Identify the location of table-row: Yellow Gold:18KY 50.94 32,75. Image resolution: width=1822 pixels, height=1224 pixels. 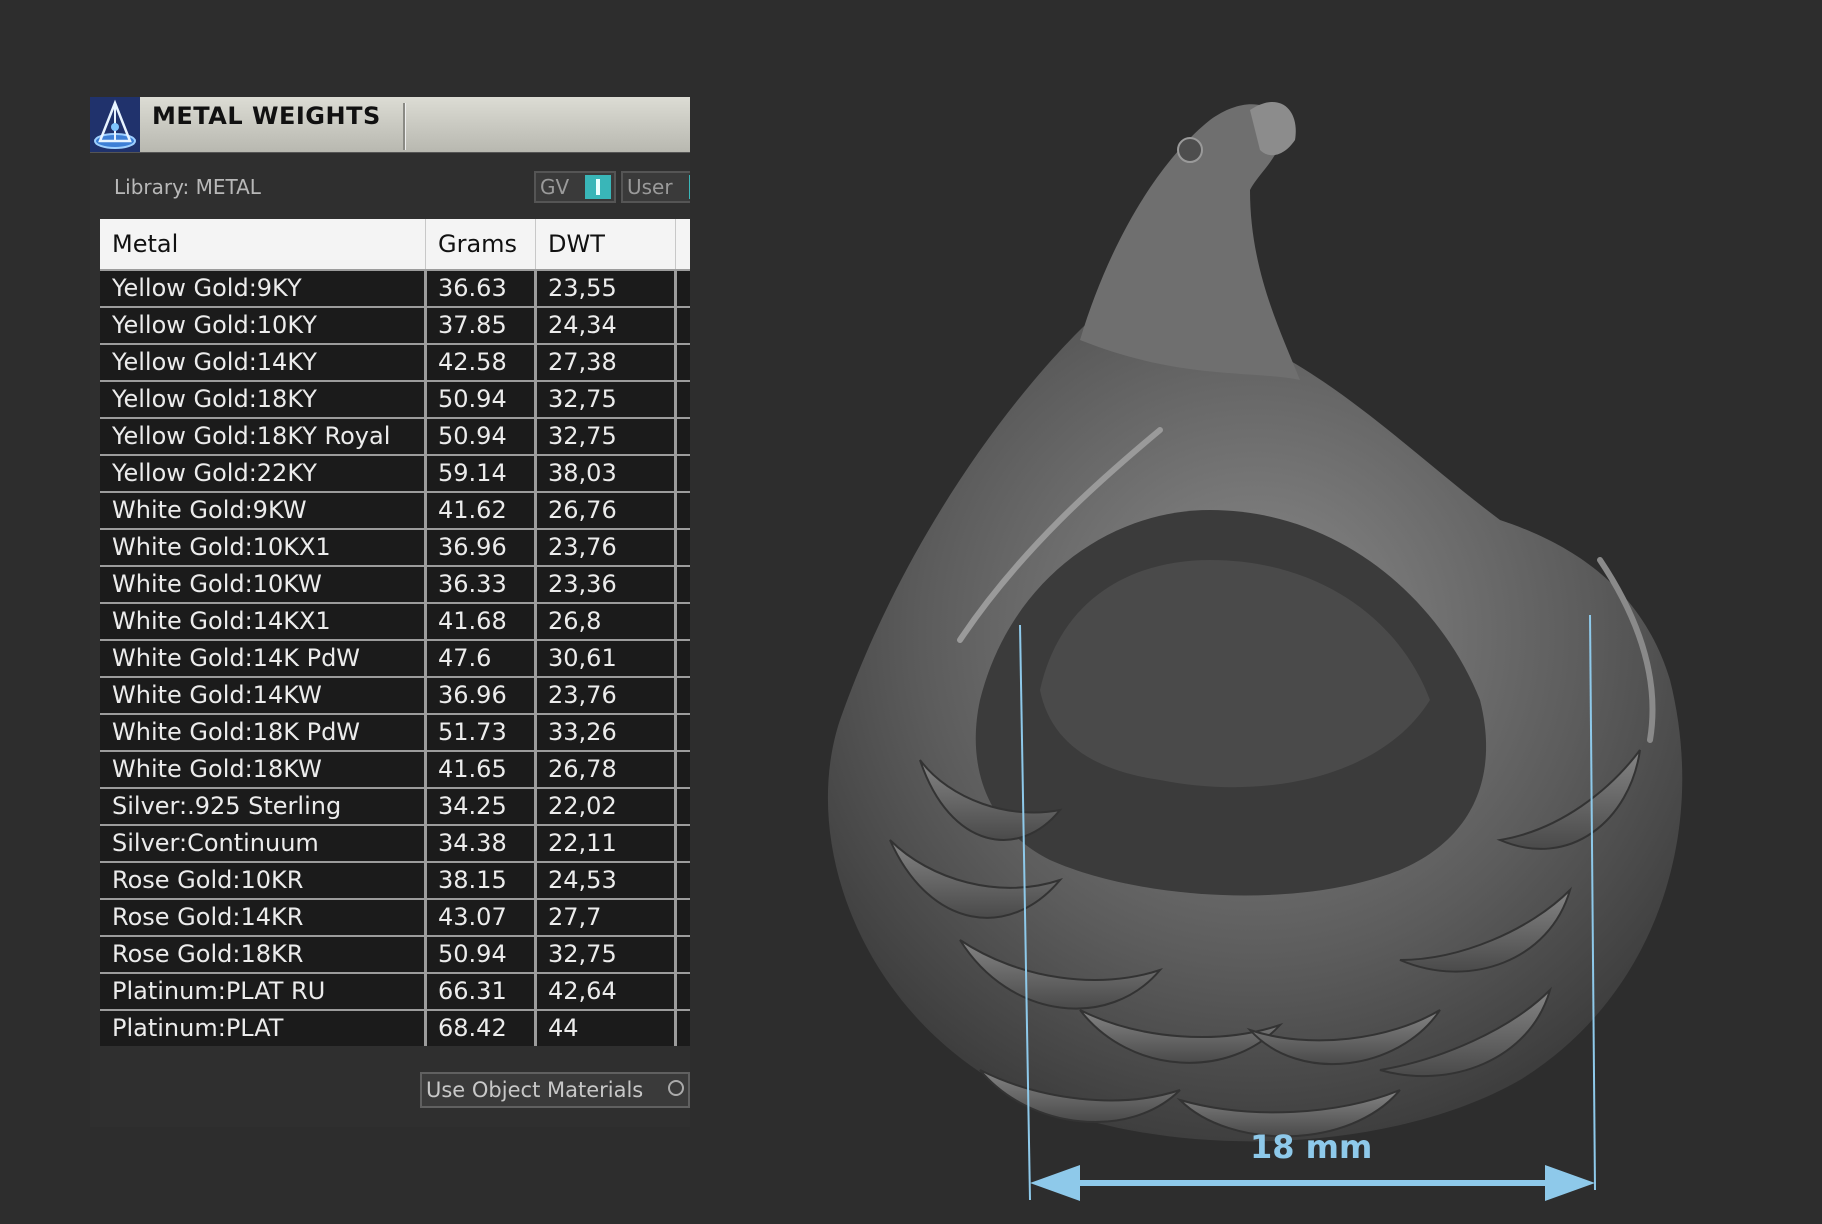
(395, 398).